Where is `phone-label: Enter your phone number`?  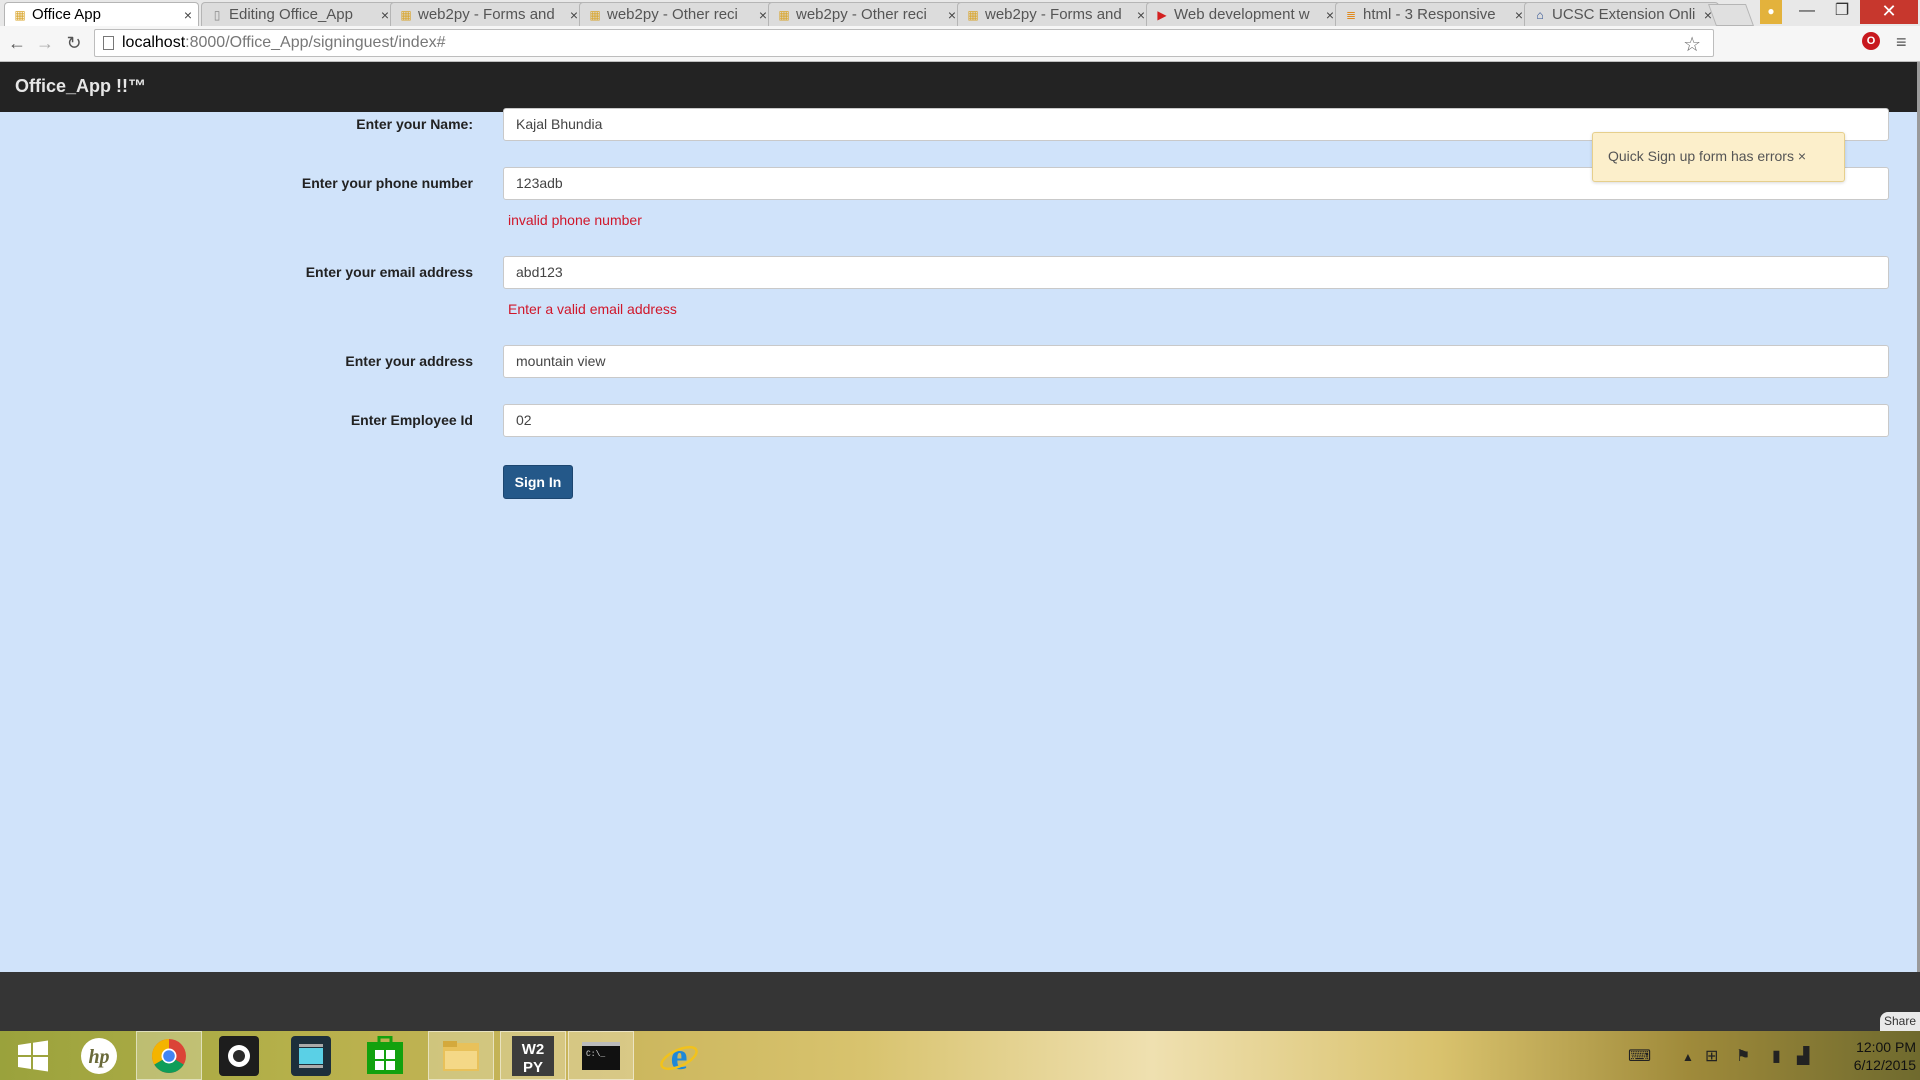
phone-label: Enter your phone number is located at coordinates (387, 183).